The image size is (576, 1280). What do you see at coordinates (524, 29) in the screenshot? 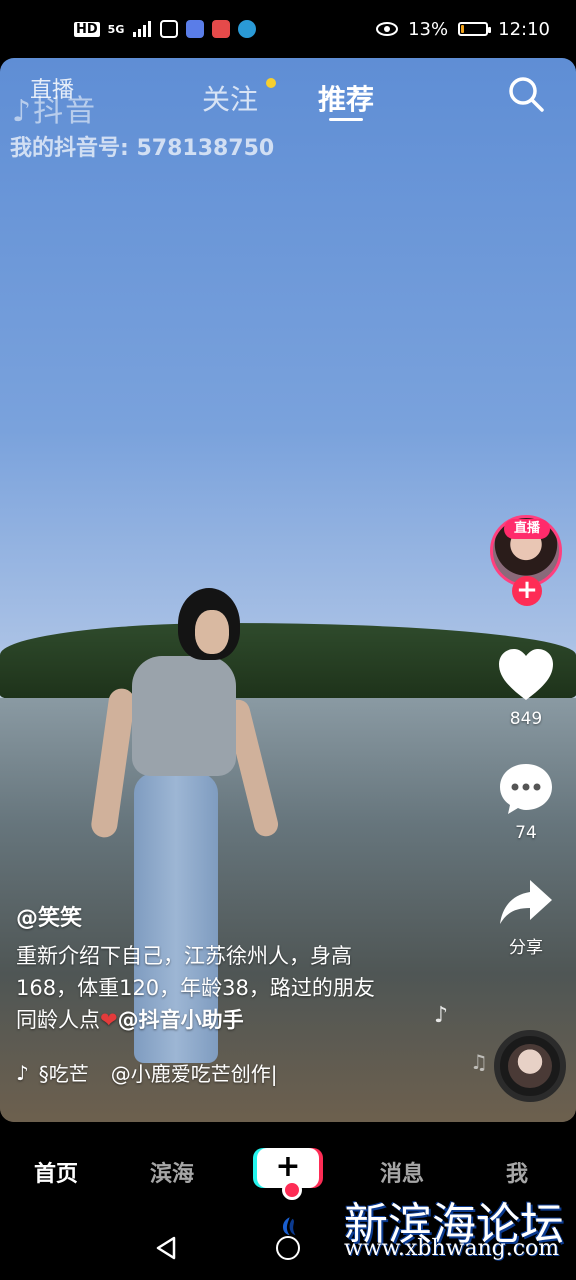
I see `clock: 12:10` at bounding box center [524, 29].